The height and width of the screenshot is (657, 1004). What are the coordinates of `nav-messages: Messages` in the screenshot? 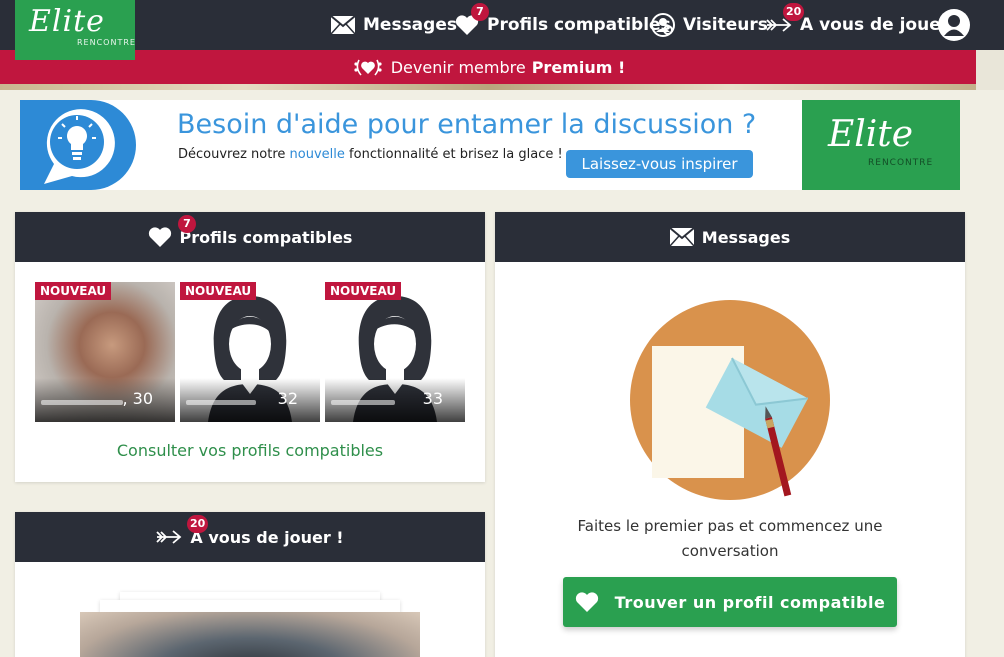 It's located at (394, 25).